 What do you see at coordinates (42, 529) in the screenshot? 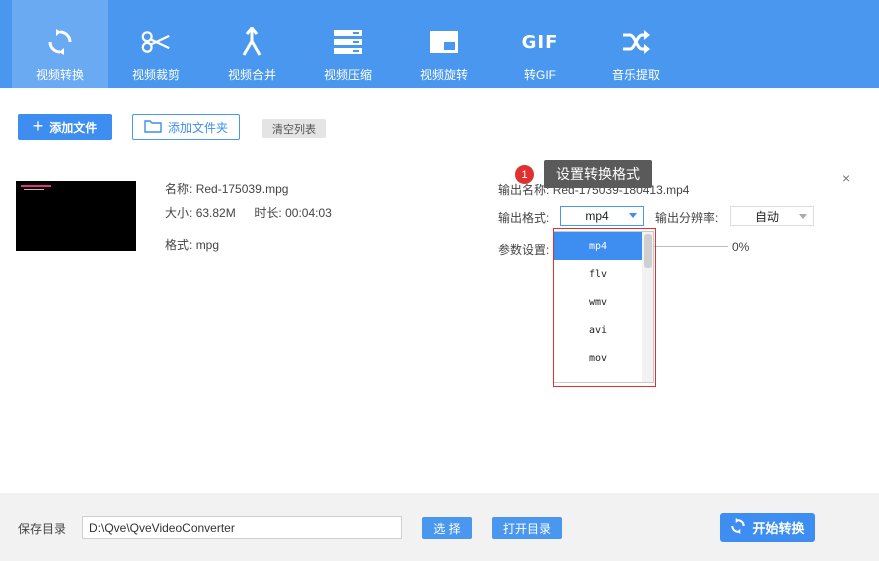
I see `save-dir-label: 保存目录` at bounding box center [42, 529].